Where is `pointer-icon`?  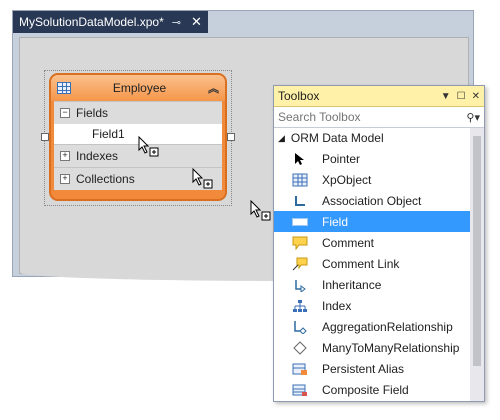
pointer-icon is located at coordinates (300, 159).